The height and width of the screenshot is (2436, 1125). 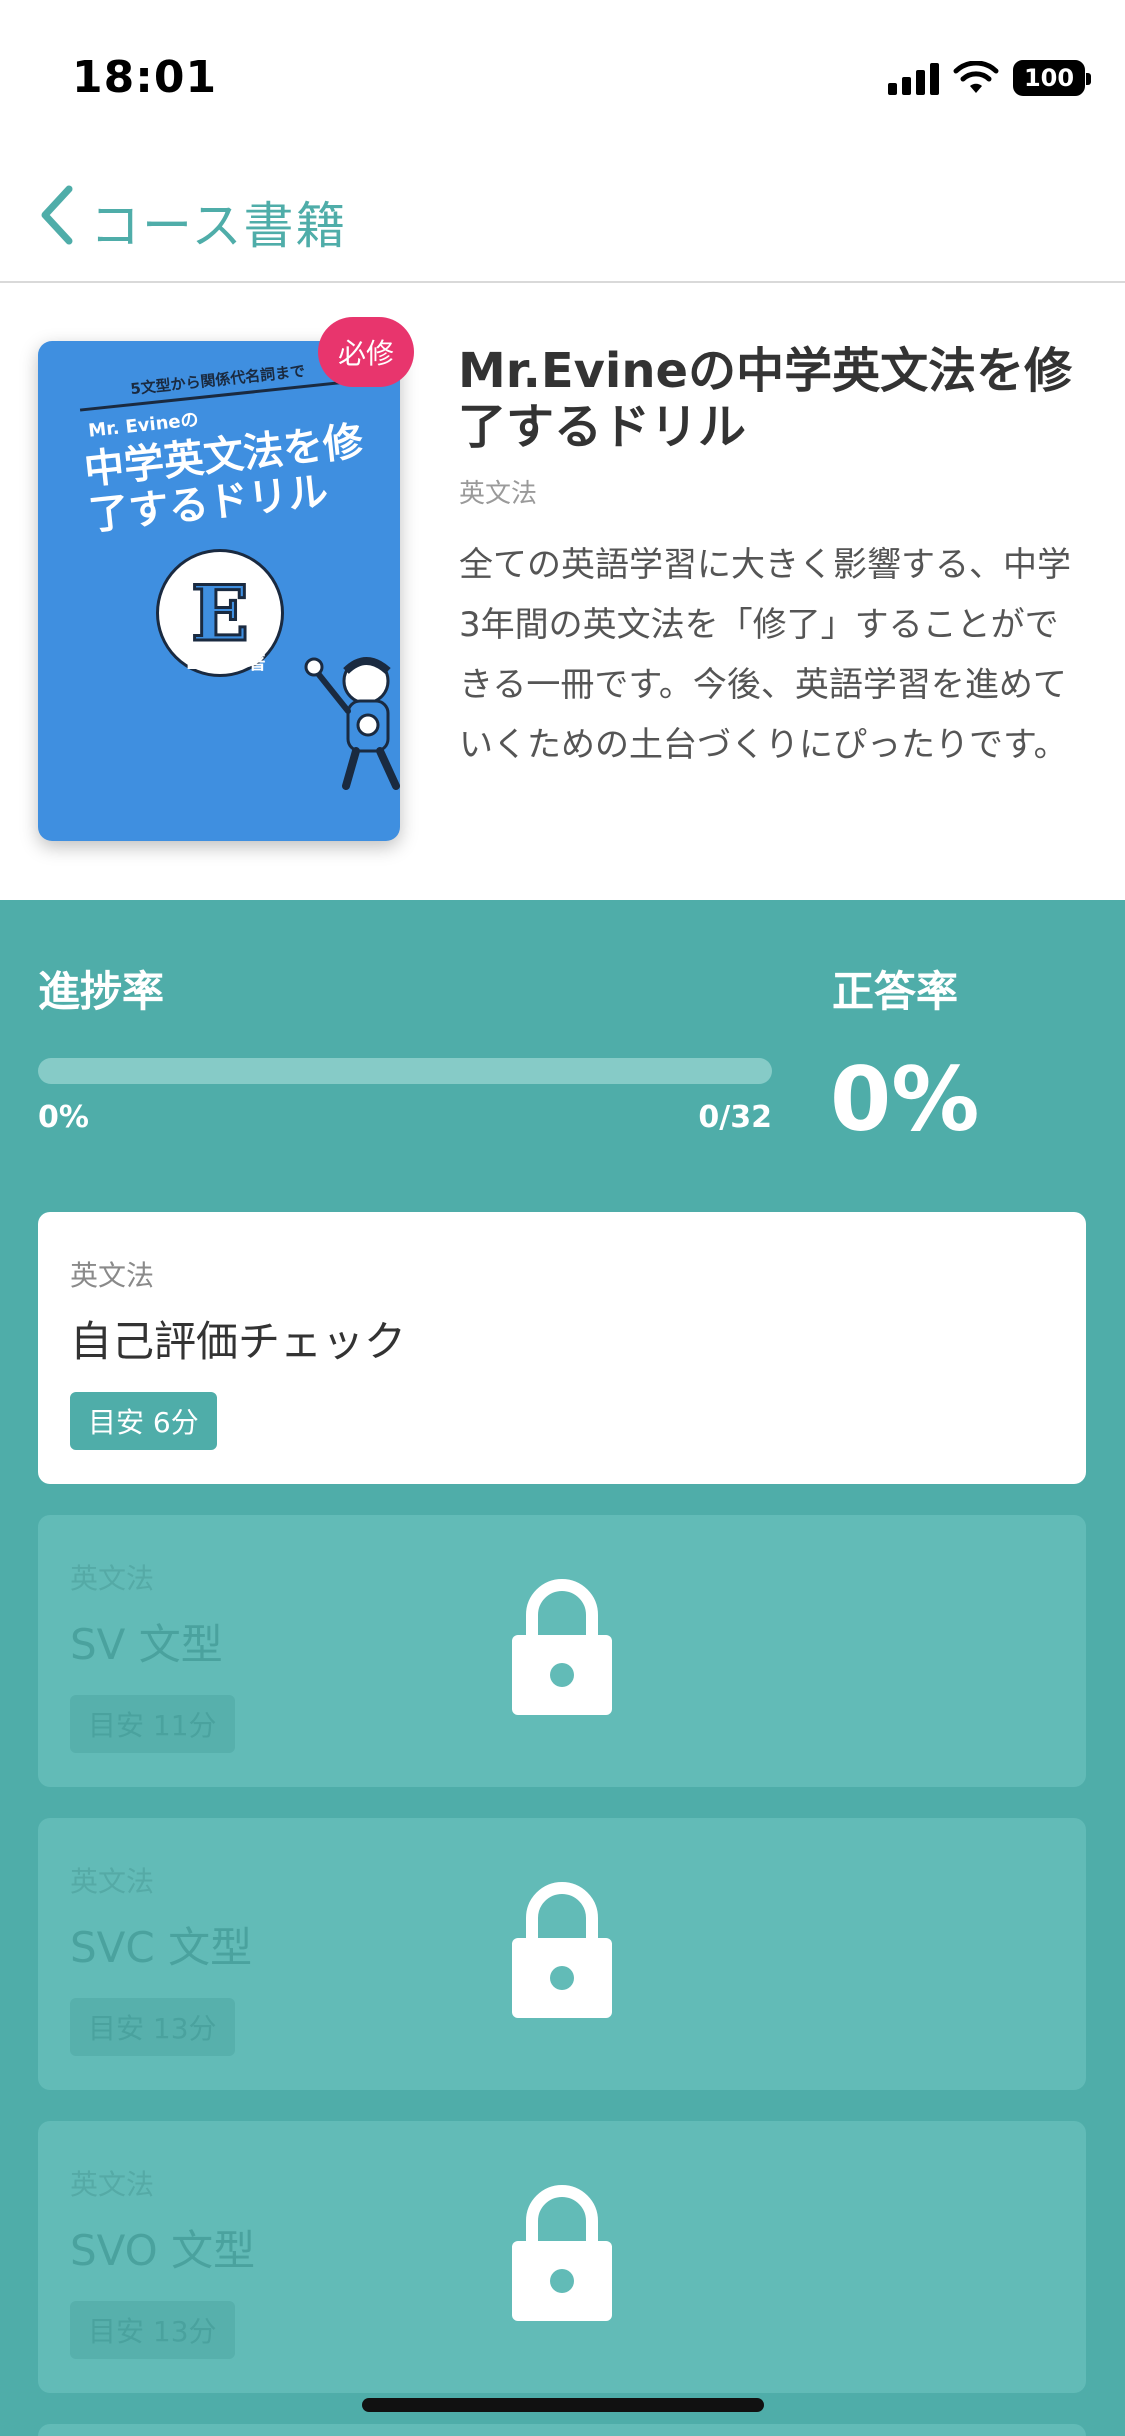 I want to click on lesson-card-partial, so click(x=562, y=2430).